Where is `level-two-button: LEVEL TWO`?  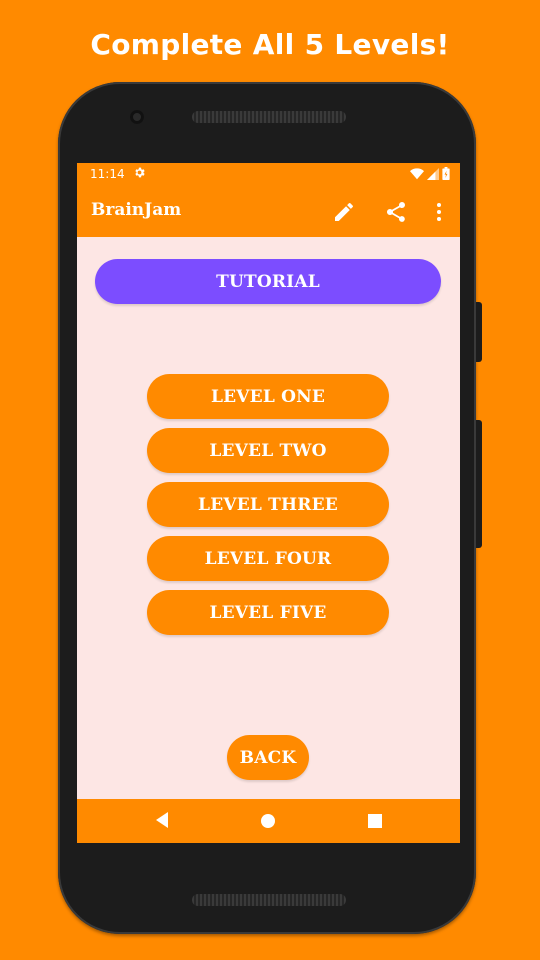
level-two-button: LEVEL TWO is located at coordinates (268, 450).